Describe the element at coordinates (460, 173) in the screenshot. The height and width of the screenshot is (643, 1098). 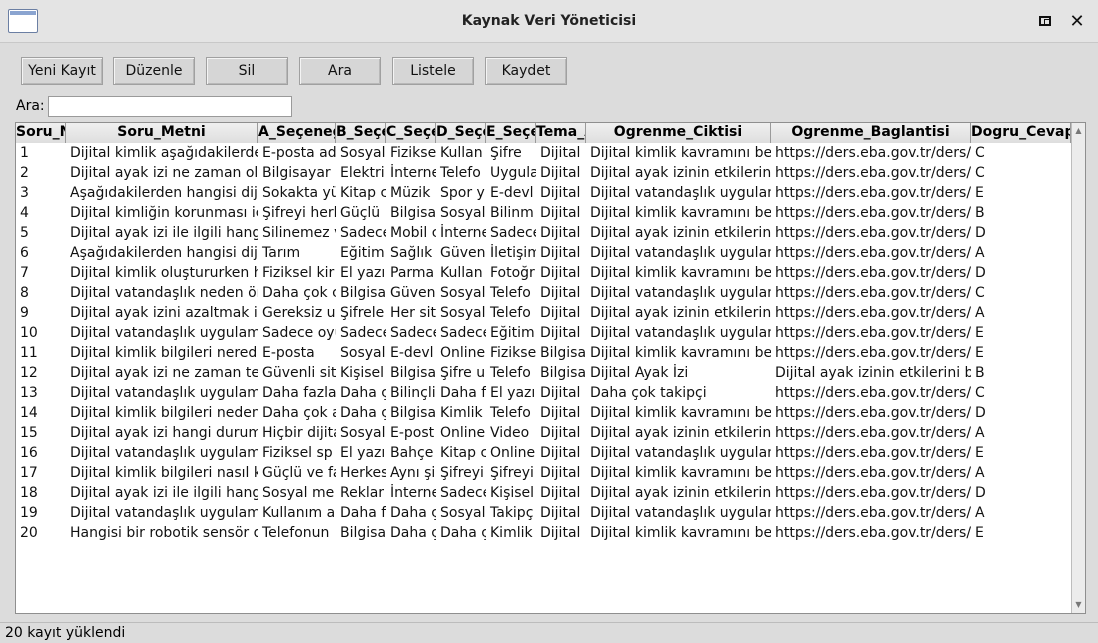
I see `cell-col-d: Telefo` at that location.